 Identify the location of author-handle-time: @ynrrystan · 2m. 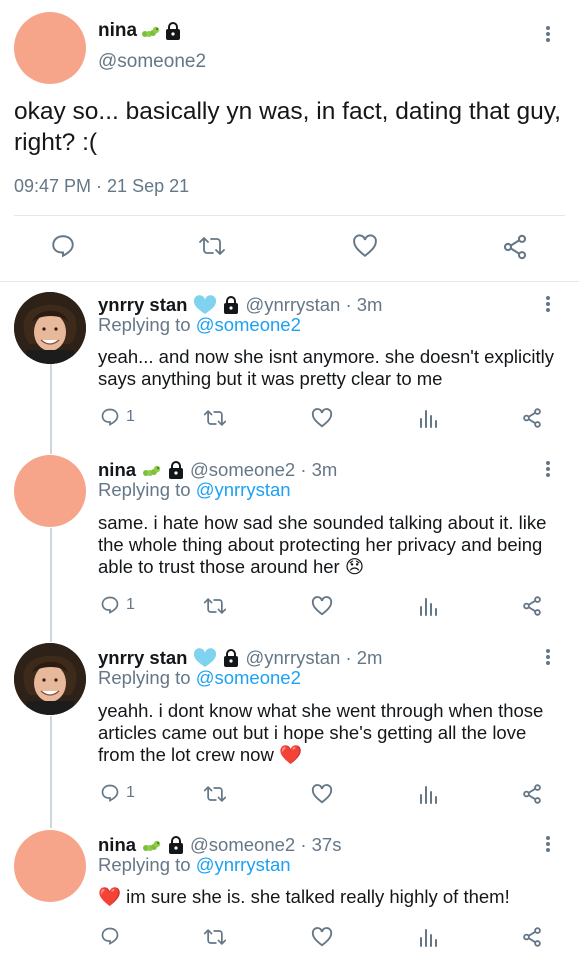
(313, 658).